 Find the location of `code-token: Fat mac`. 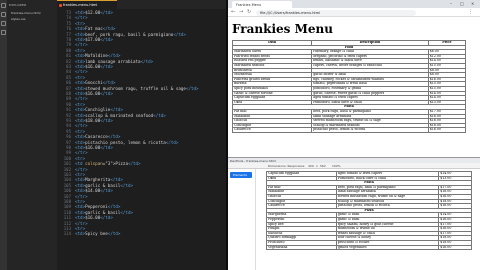

code-token: Fat mac is located at coordinates (94, 29).